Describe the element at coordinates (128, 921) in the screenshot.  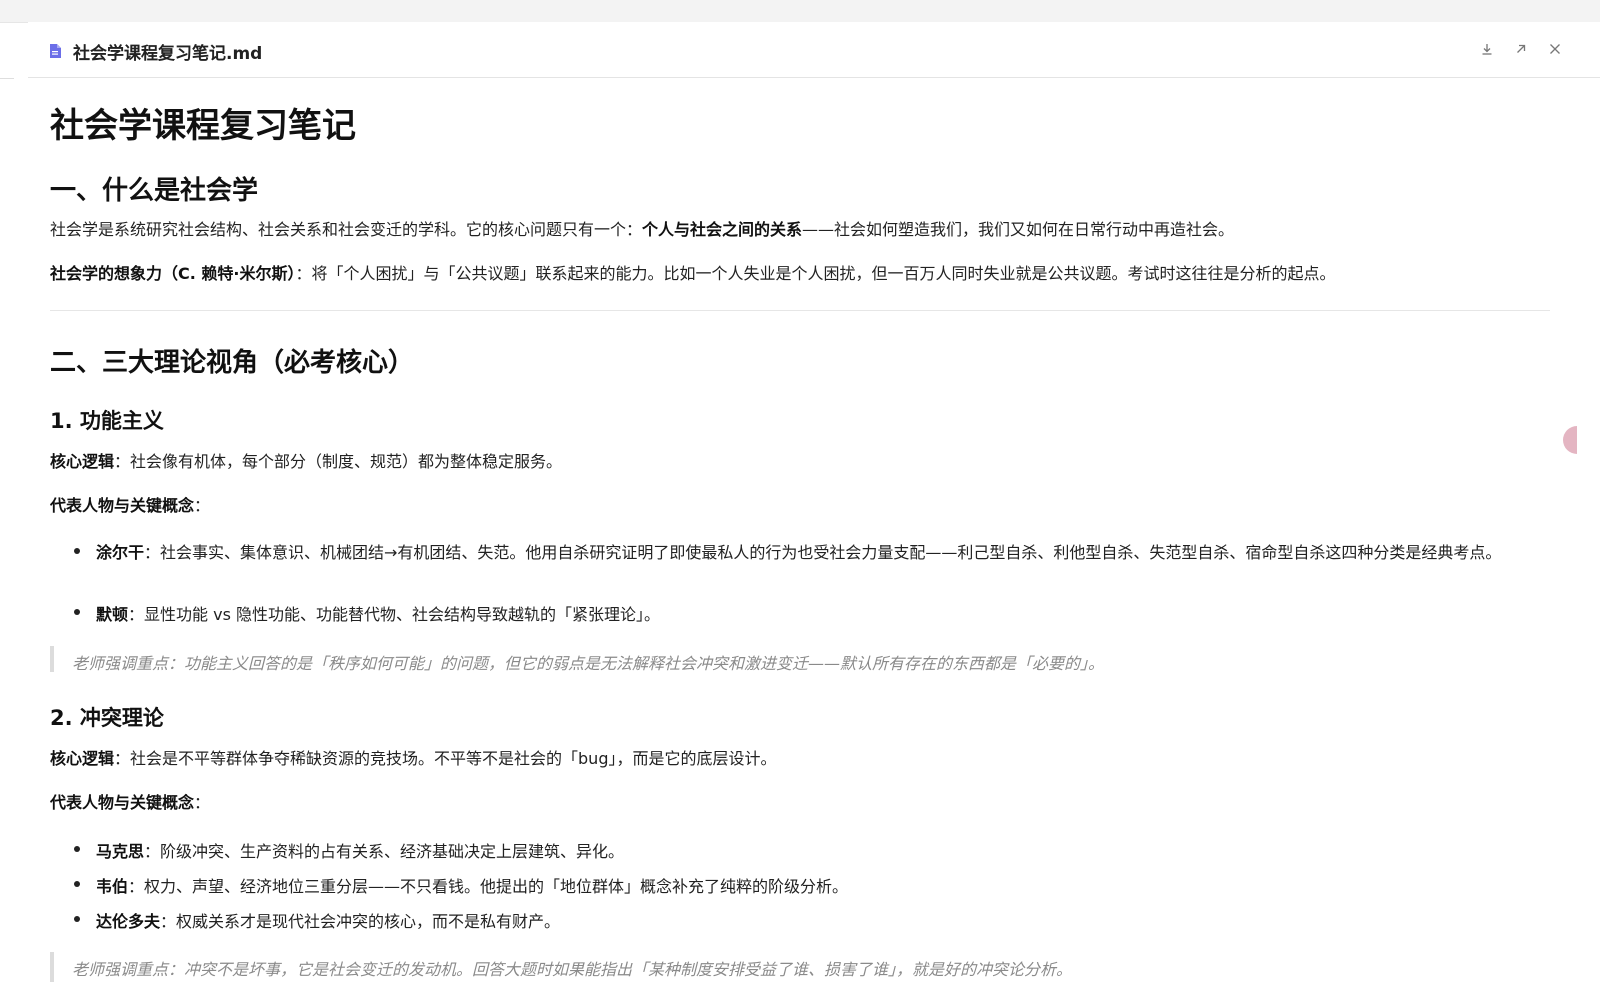
I see `list-item-name: 达伦多夫` at that location.